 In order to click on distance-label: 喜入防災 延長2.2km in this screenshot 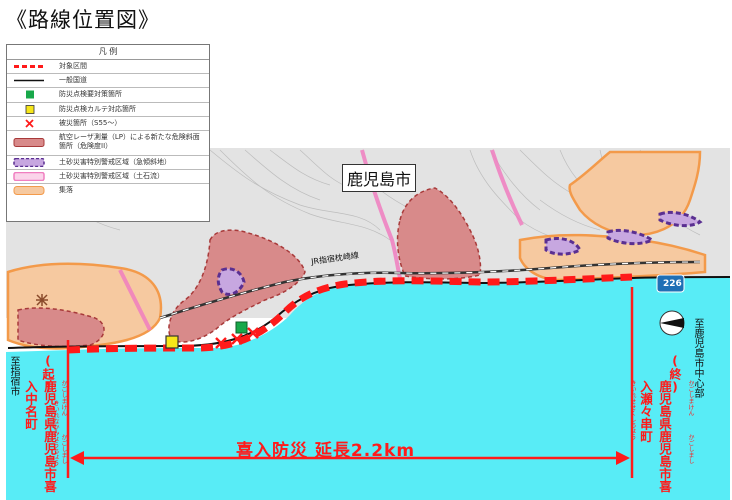, I will do `click(326, 451)`.